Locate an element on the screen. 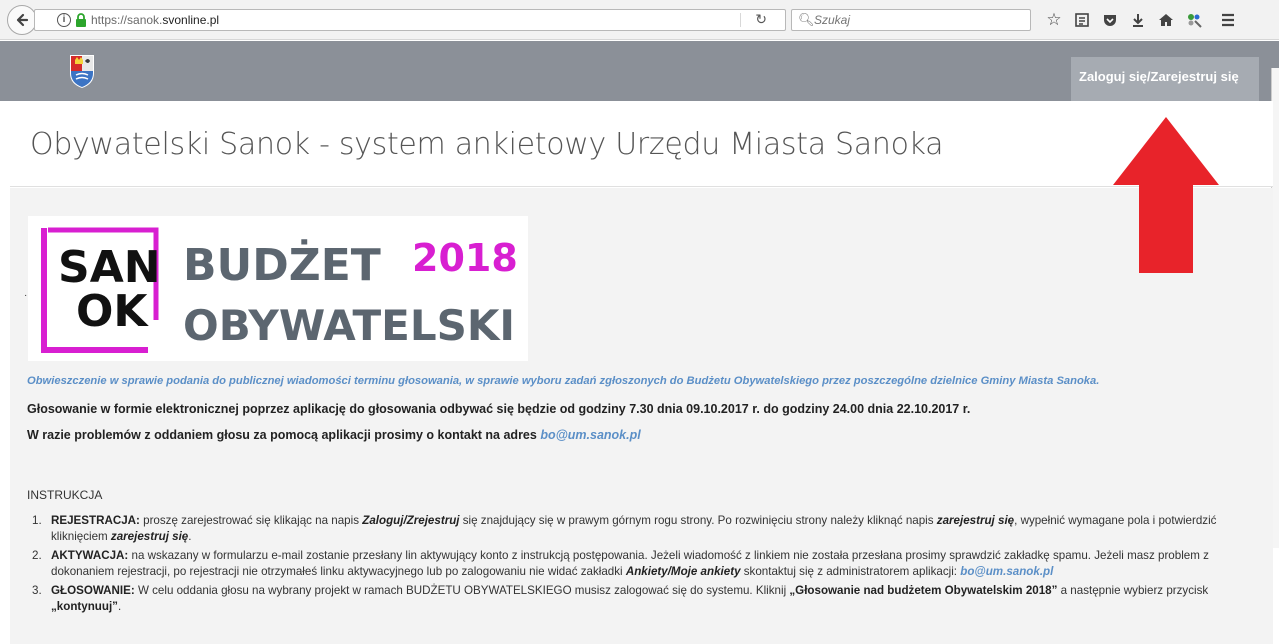 The height and width of the screenshot is (644, 1279). instruction-bold: „kontynuuj” is located at coordinates (84, 606).